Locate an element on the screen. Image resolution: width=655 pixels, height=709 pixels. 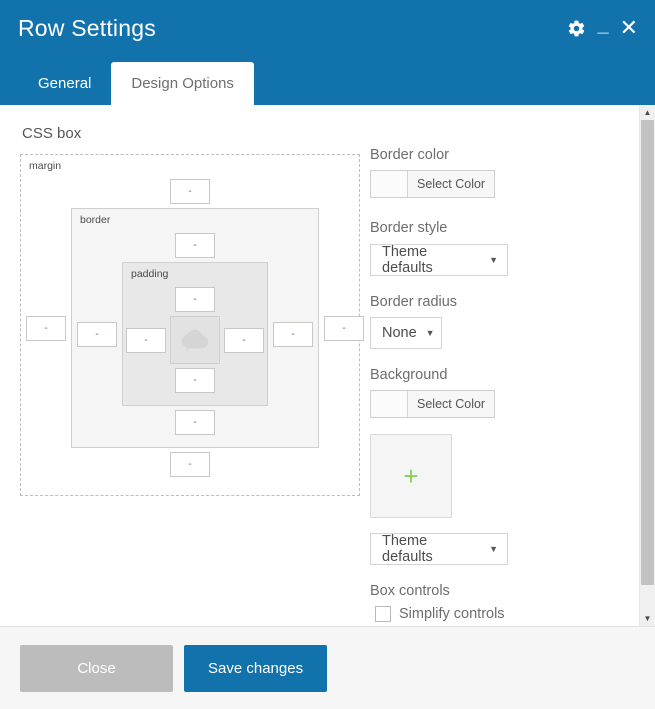
gear-icon is located at coordinates (576, 28).